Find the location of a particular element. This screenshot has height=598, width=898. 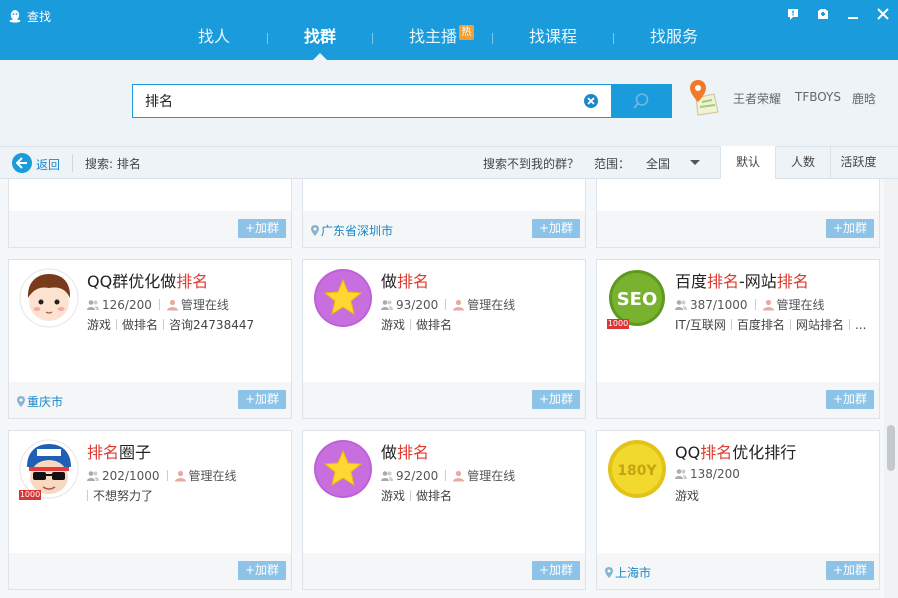

group-card: 做排名 93/200 管理在线 游戏 做排名 +加群 is located at coordinates (444, 339).